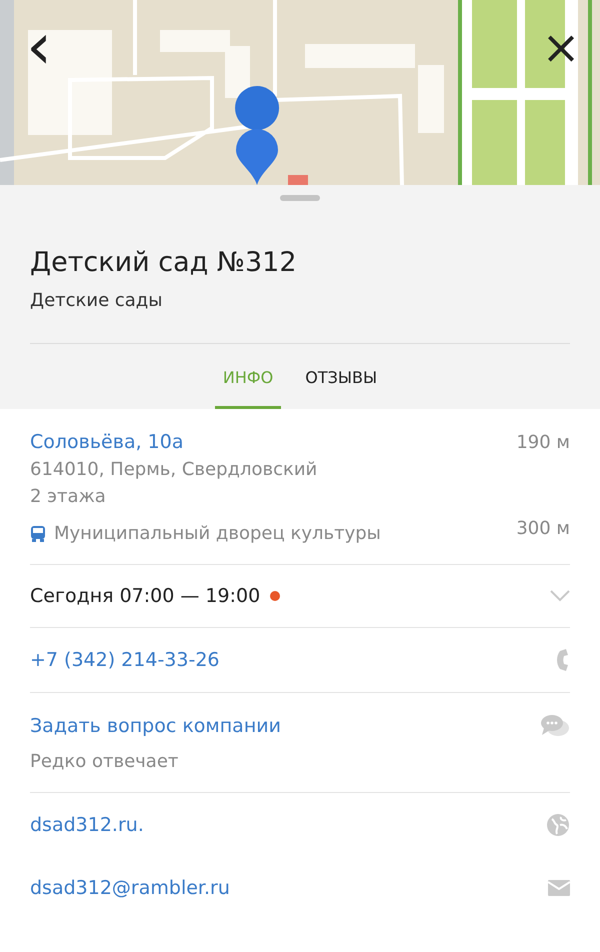 The width and height of the screenshot is (600, 952). I want to click on drag-handle, so click(300, 198).